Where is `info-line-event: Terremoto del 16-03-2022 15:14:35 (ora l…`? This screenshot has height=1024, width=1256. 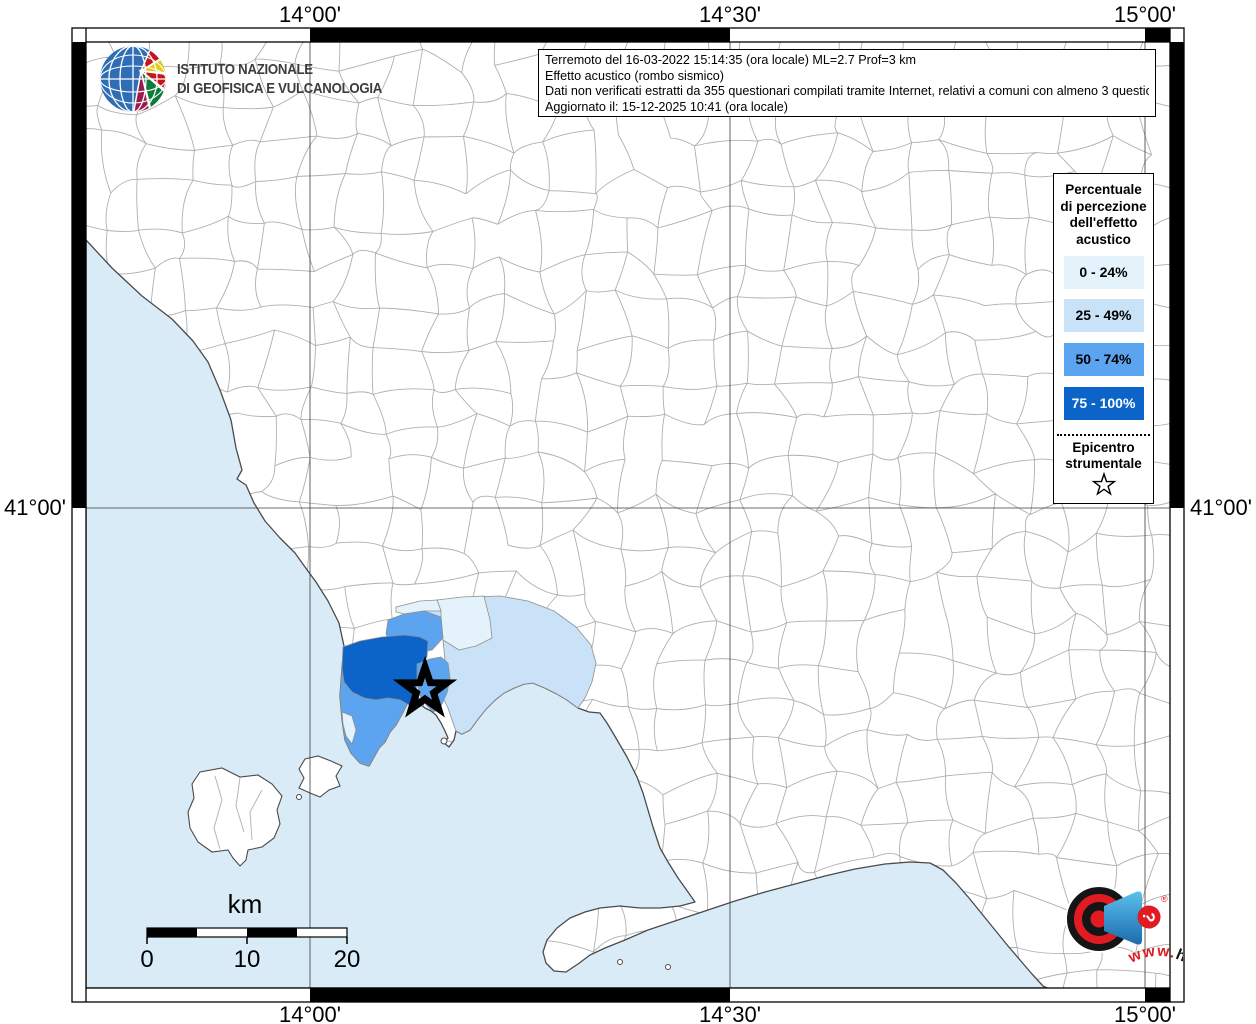
info-line-event: Terremoto del 16-03-2022 15:14:35 (ora l… is located at coordinates (731, 60).